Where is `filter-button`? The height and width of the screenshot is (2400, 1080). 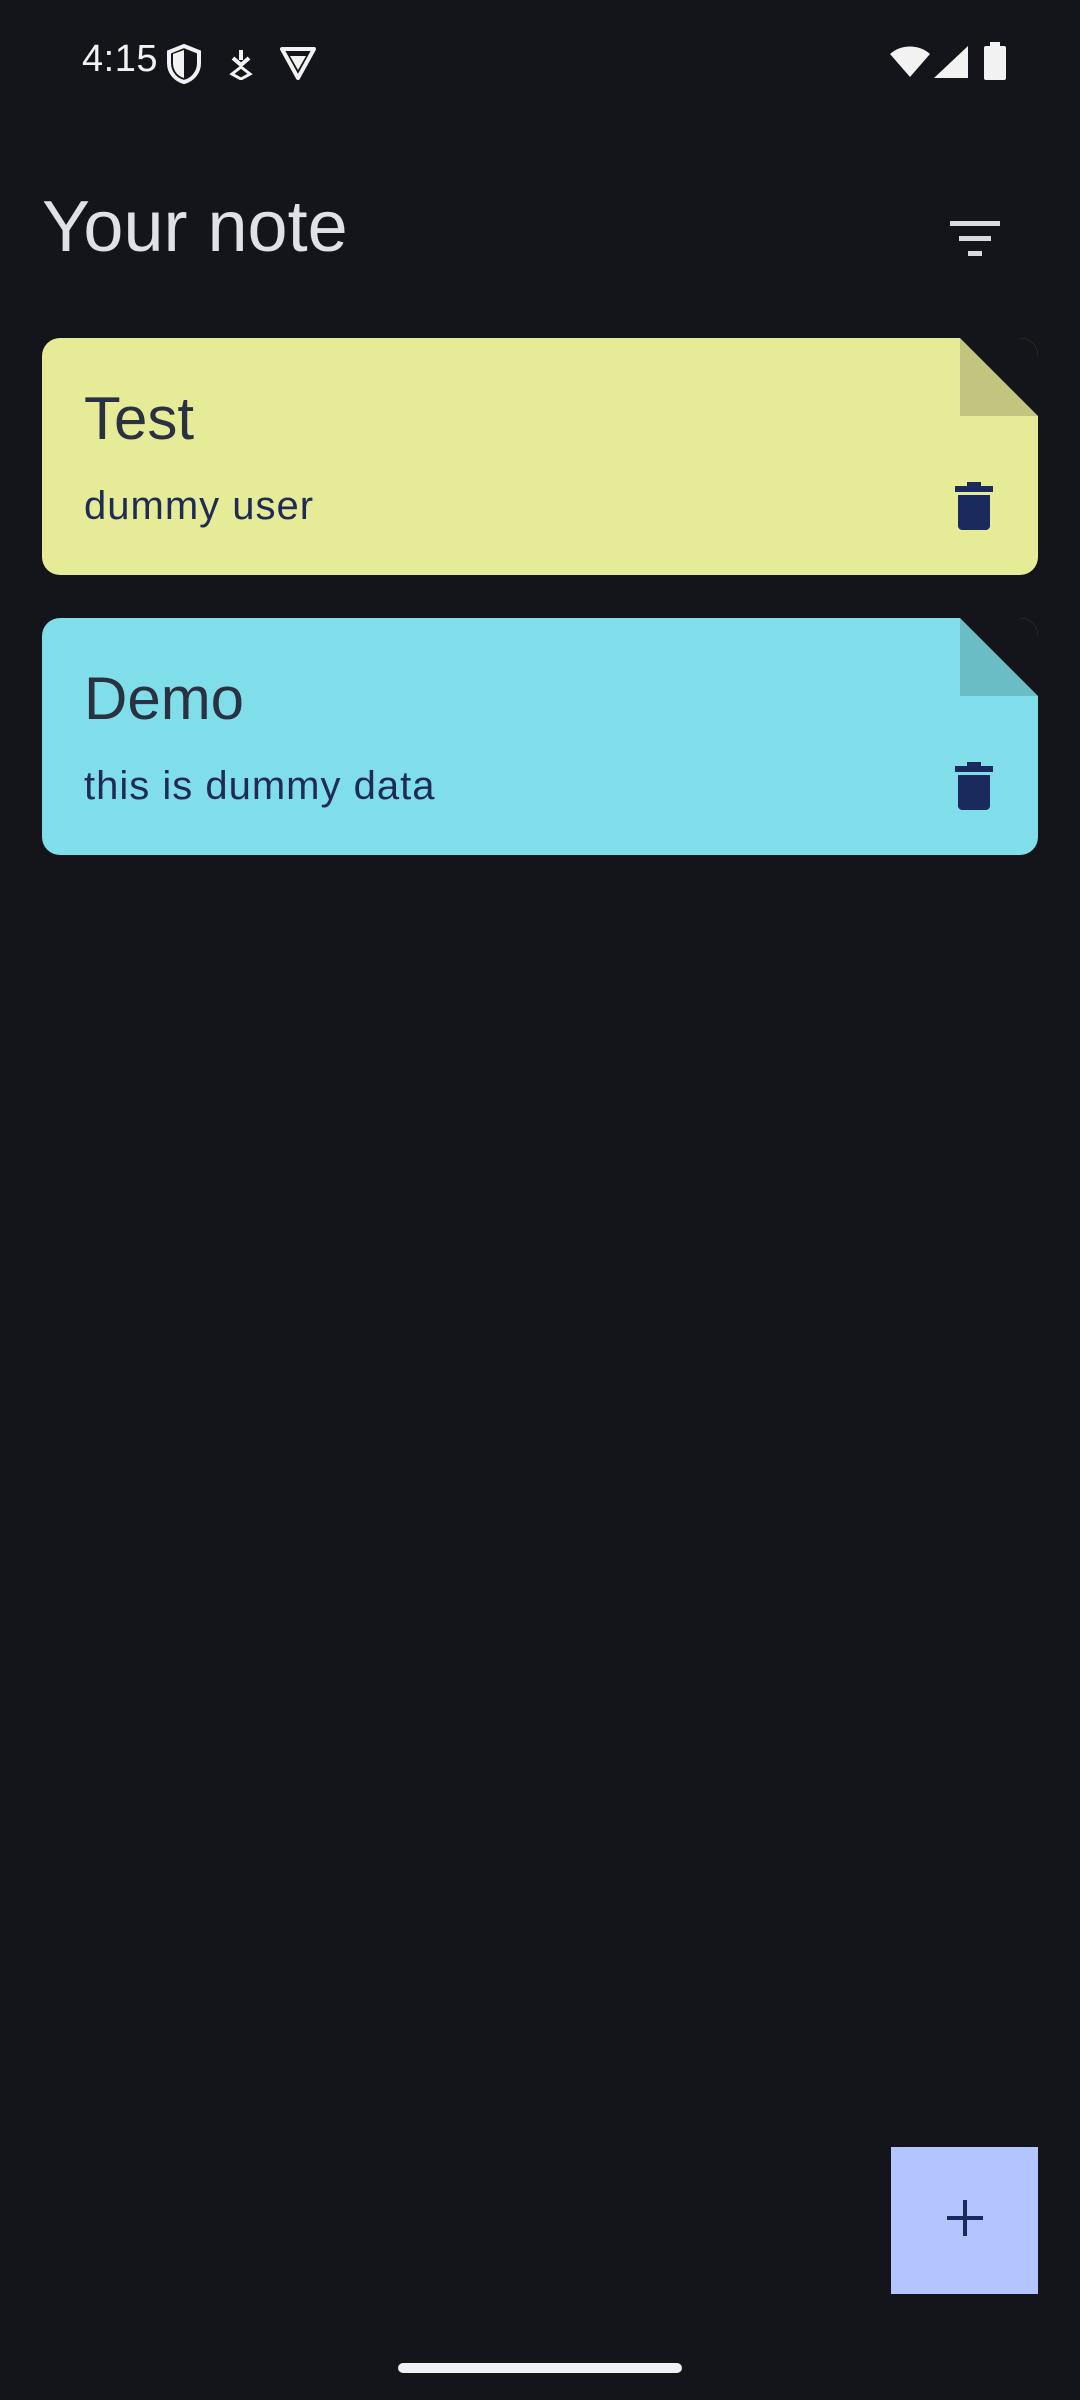 filter-button is located at coordinates (975, 241).